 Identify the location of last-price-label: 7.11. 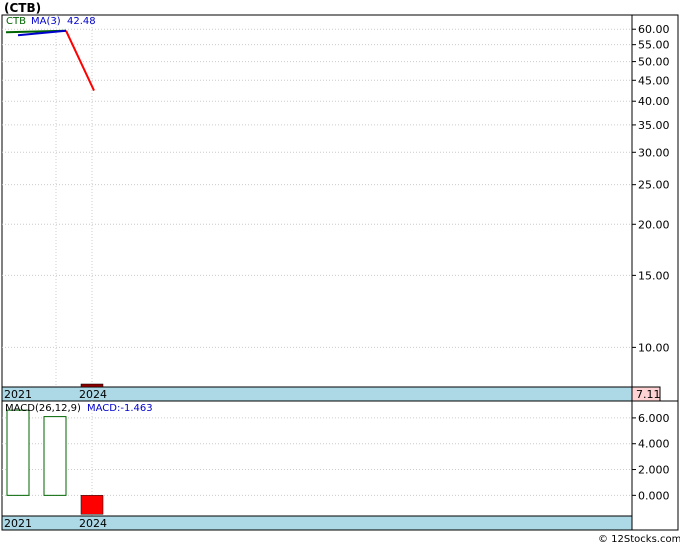
(648, 394).